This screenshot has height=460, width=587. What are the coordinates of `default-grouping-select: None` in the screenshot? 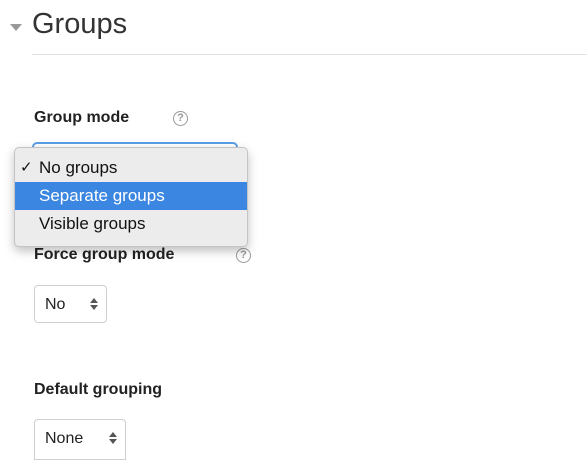 It's located at (80, 439).